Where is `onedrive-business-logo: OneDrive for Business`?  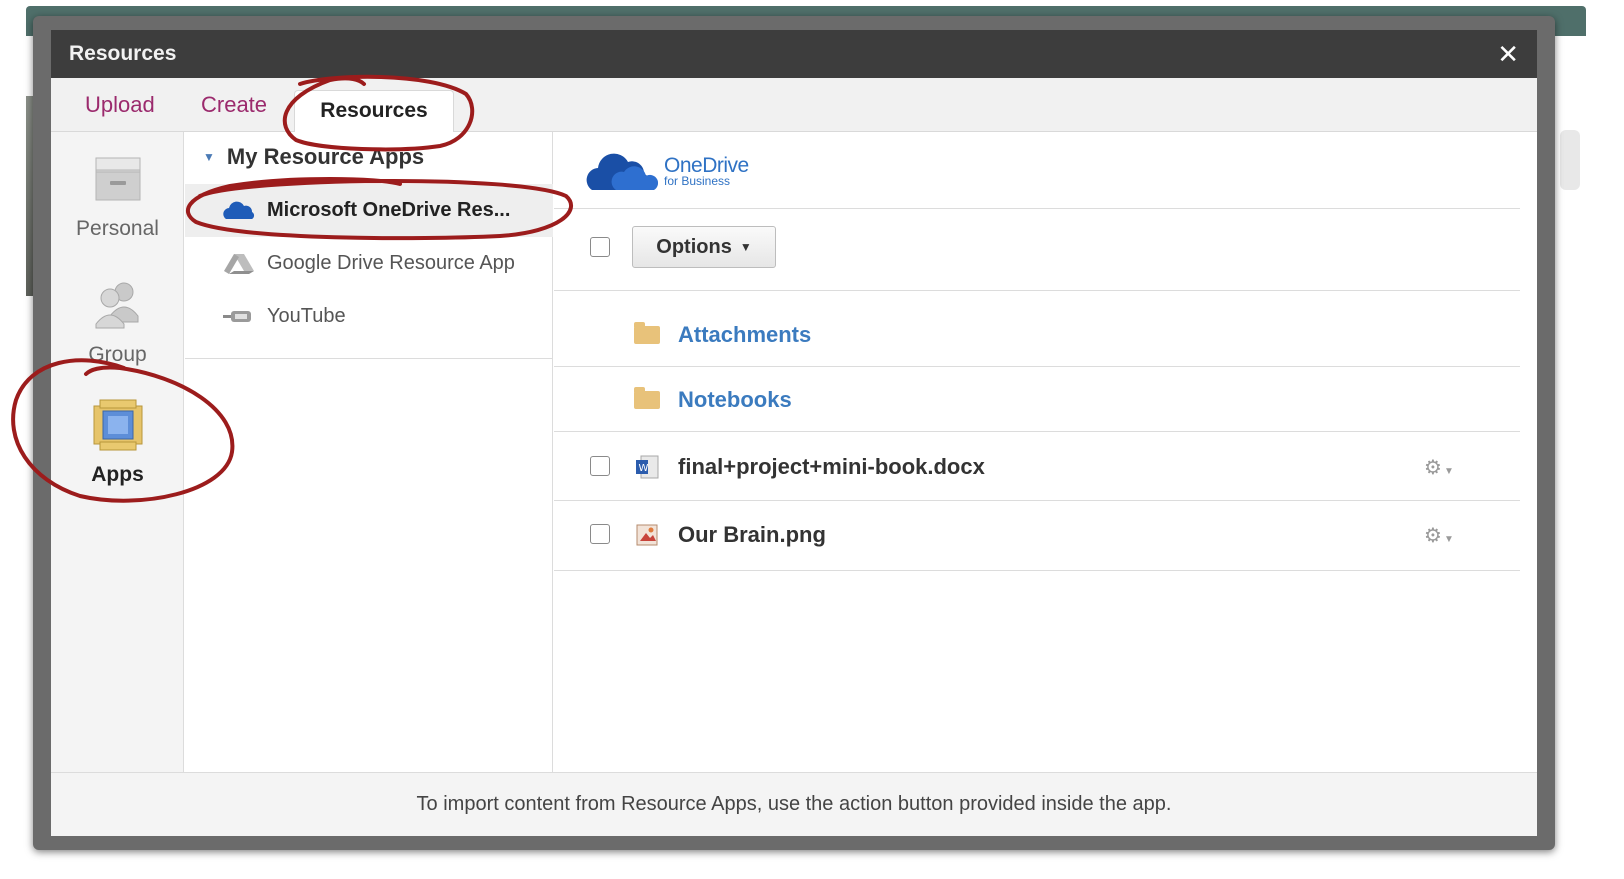
onedrive-business-logo: OneDrive for Business is located at coordinates (667, 171).